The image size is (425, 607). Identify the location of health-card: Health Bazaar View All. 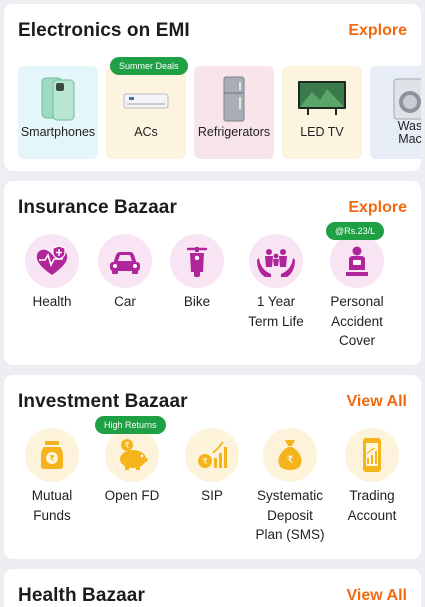
(212, 588).